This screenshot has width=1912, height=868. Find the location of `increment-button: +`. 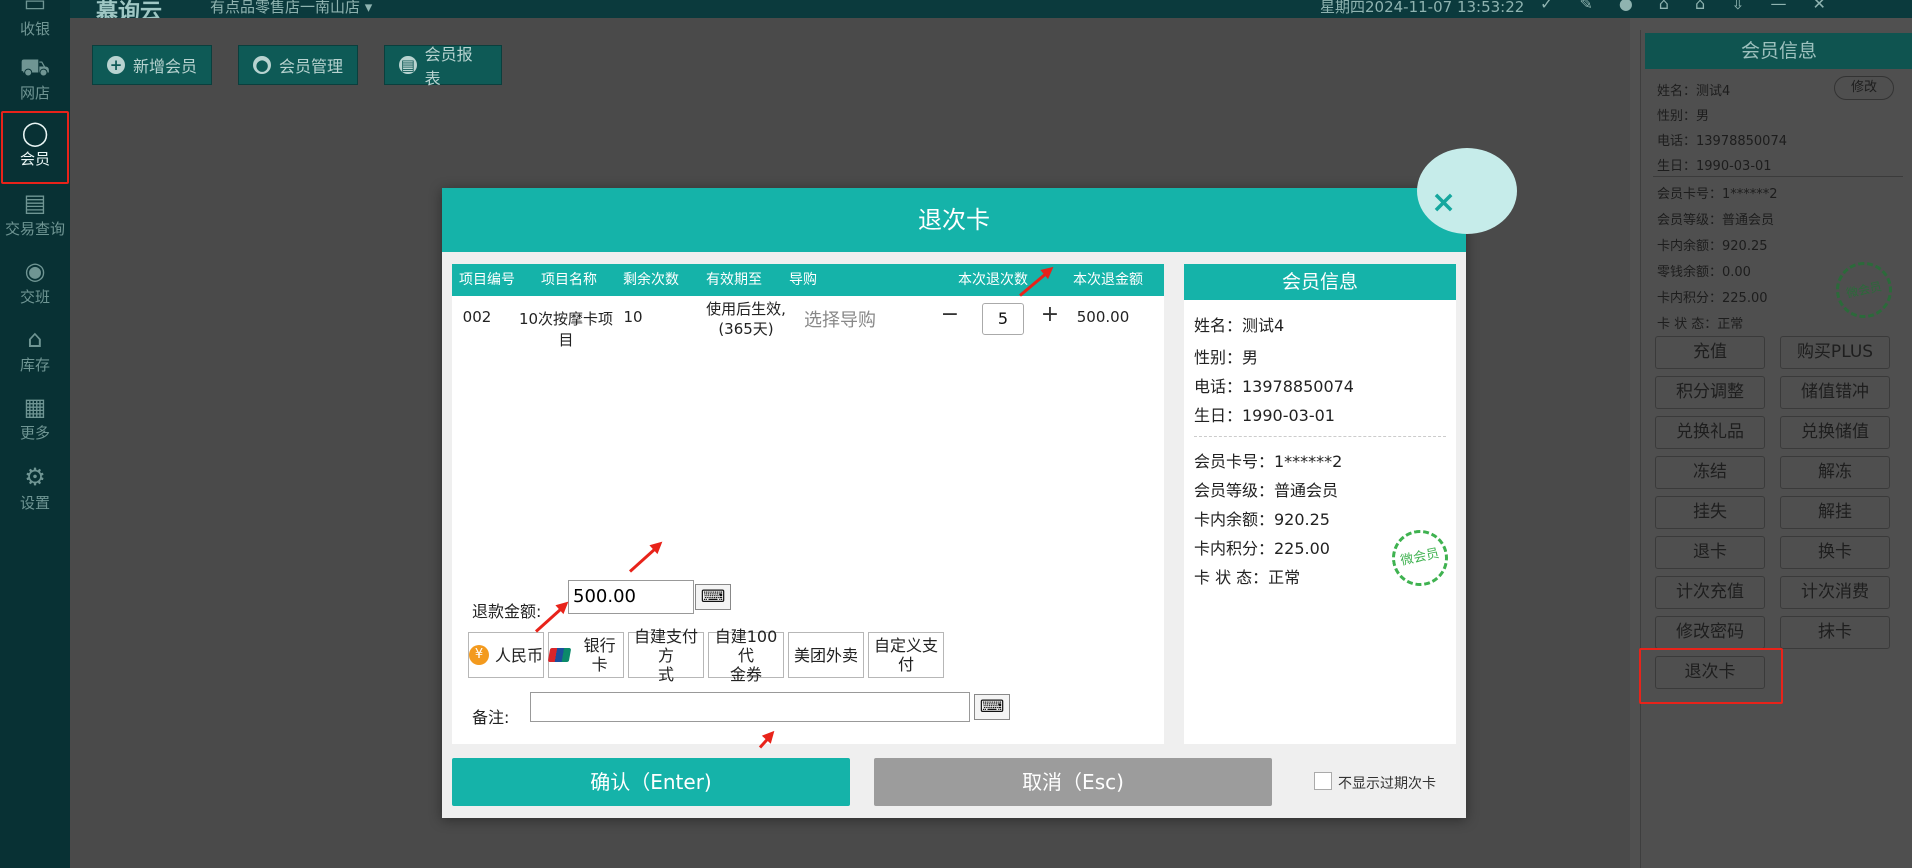

increment-button: + is located at coordinates (1050, 314).